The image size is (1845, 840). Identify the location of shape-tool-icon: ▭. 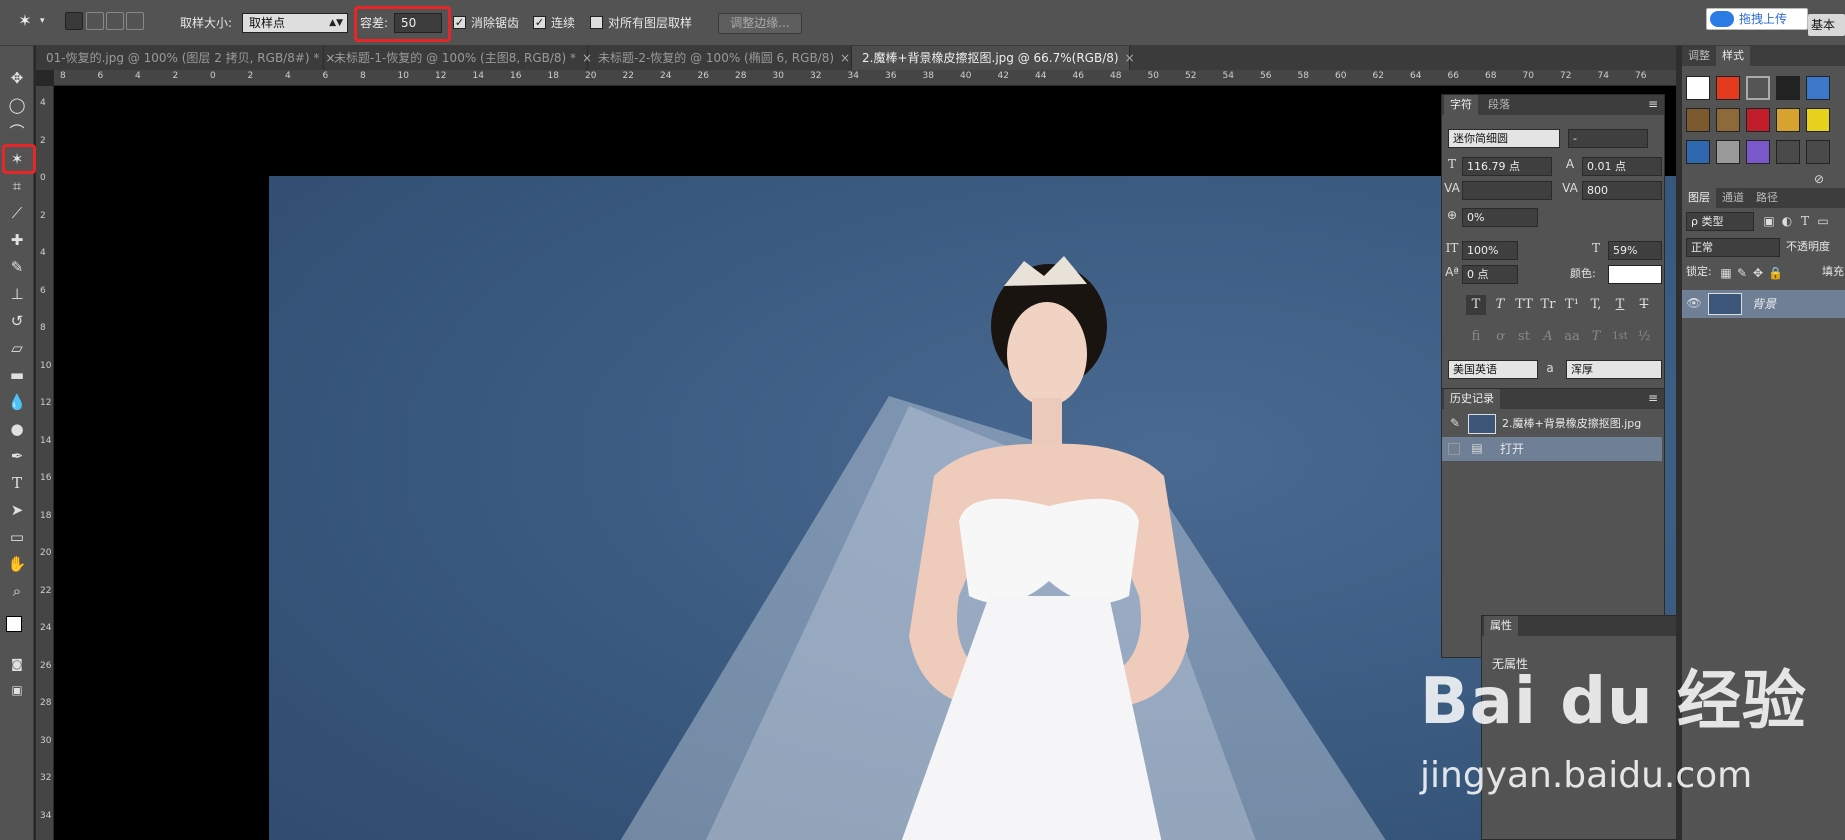
(17, 537).